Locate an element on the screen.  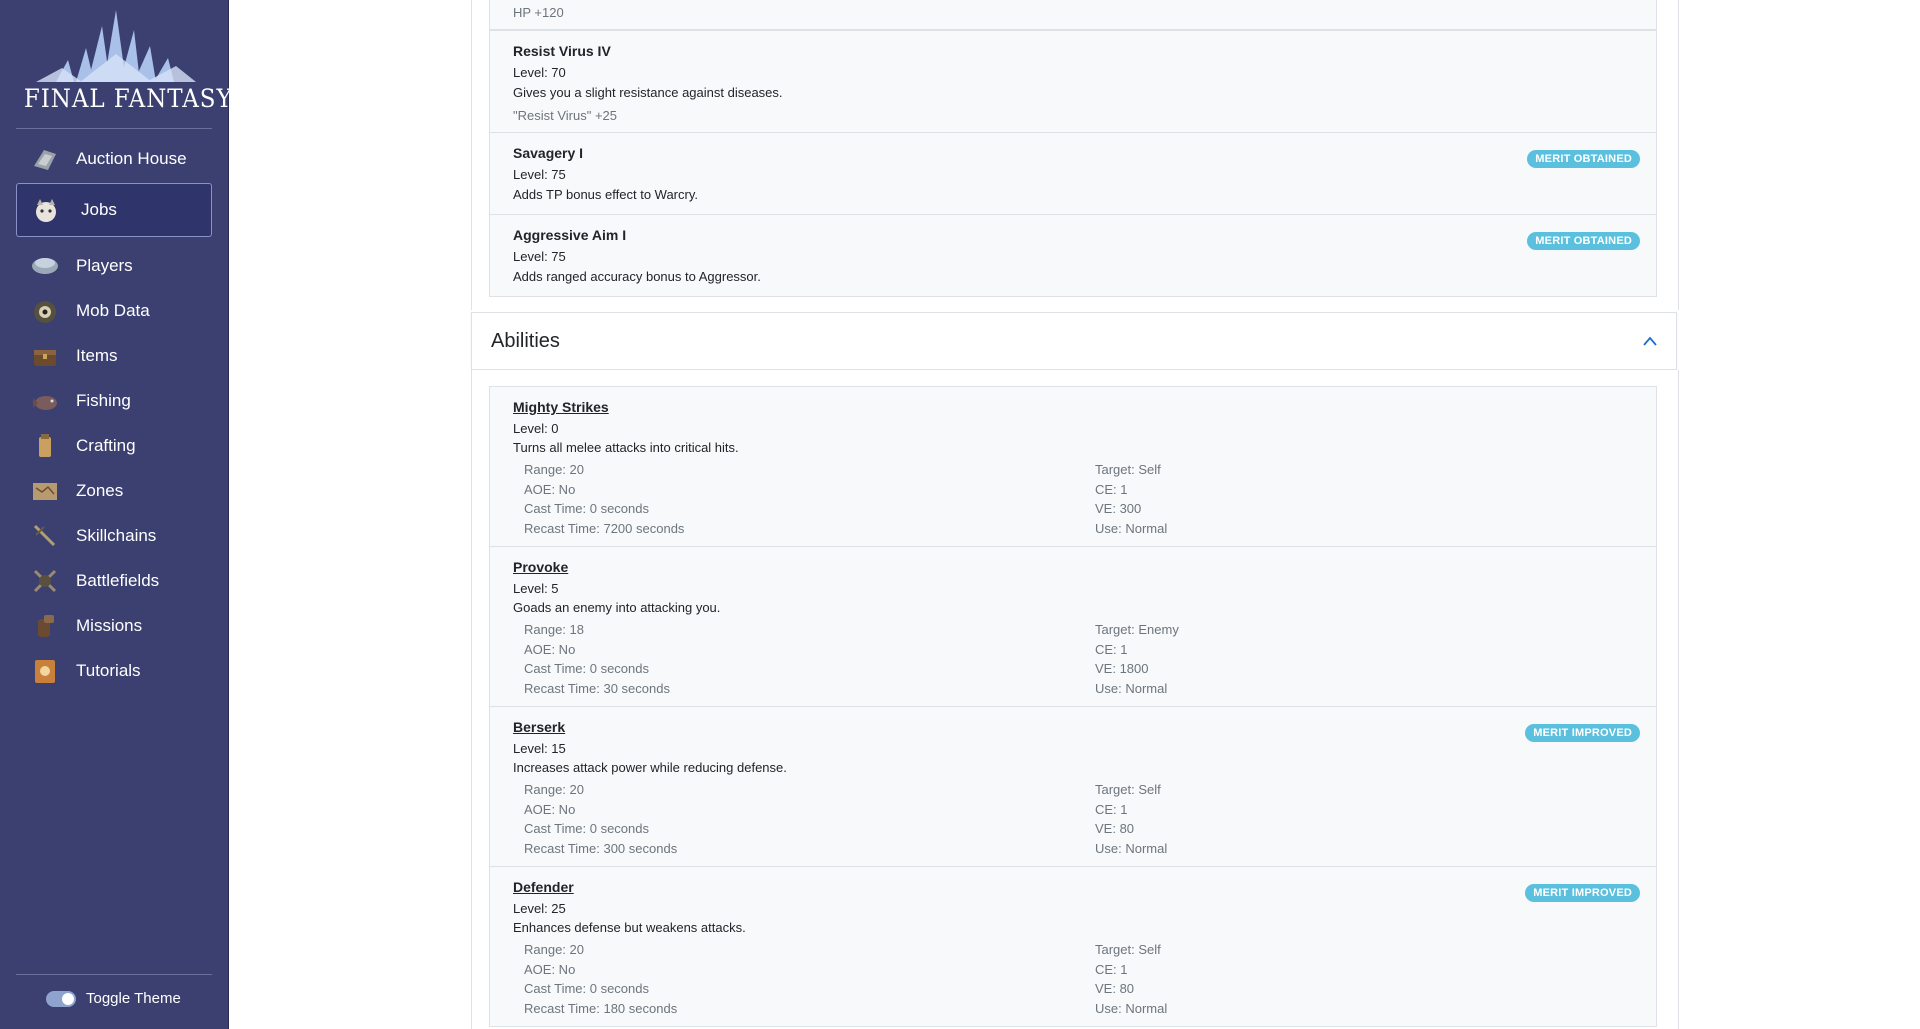
sidebar-item-zones: Zones is located at coordinates (114, 490).